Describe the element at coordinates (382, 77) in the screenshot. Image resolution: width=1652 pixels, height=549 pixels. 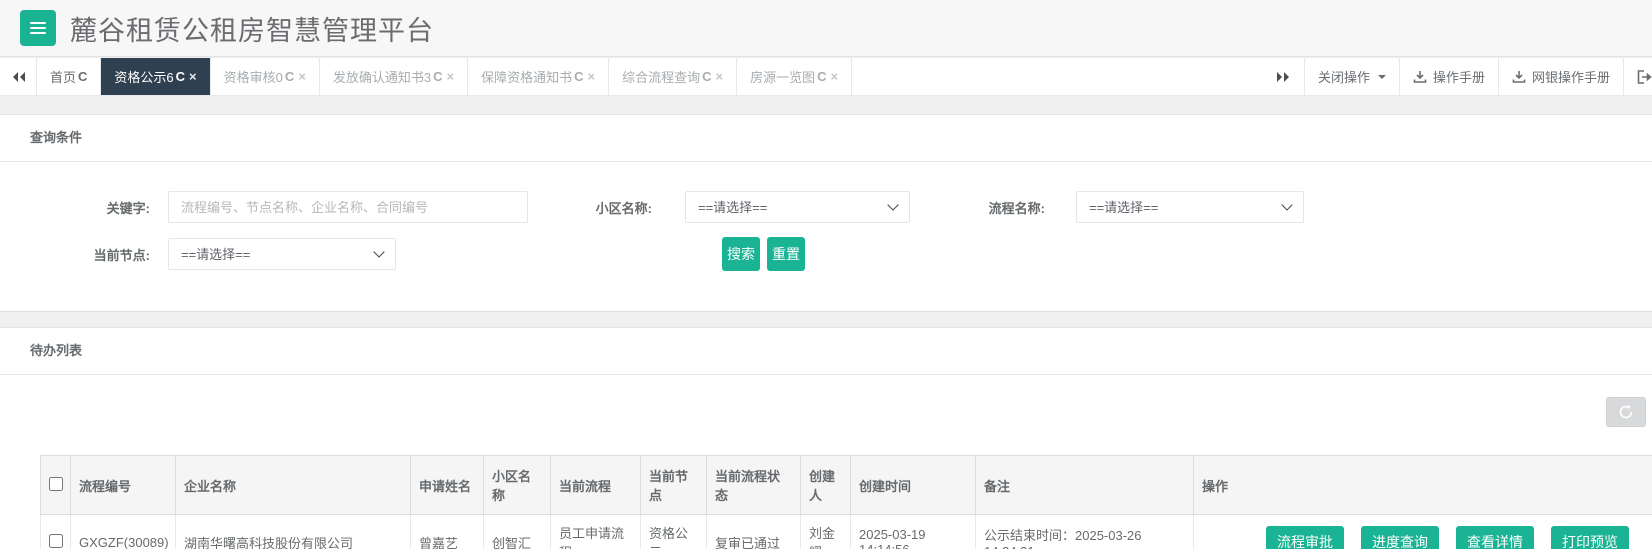
I see `tab-label: 发放确认通知书3` at that location.